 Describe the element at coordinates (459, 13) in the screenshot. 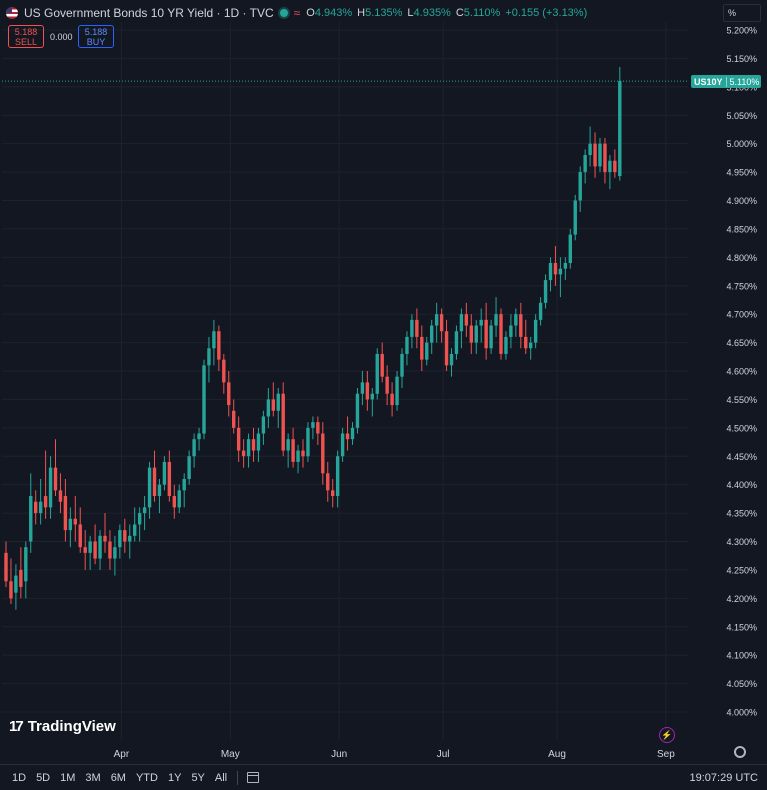

I see `close-label: C` at that location.